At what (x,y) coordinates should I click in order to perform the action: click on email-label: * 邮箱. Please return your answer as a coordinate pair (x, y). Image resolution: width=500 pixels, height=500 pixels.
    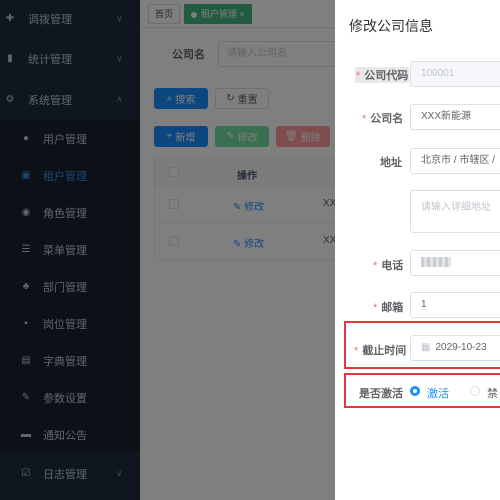
    Looking at the image, I should click on (388, 308).